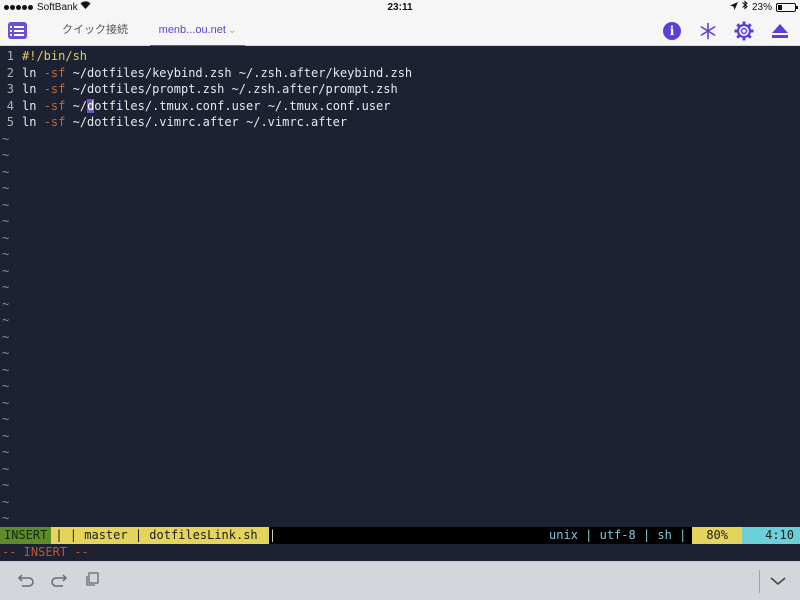 This screenshot has width=800, height=600. I want to click on paste-icon, so click(92, 581).